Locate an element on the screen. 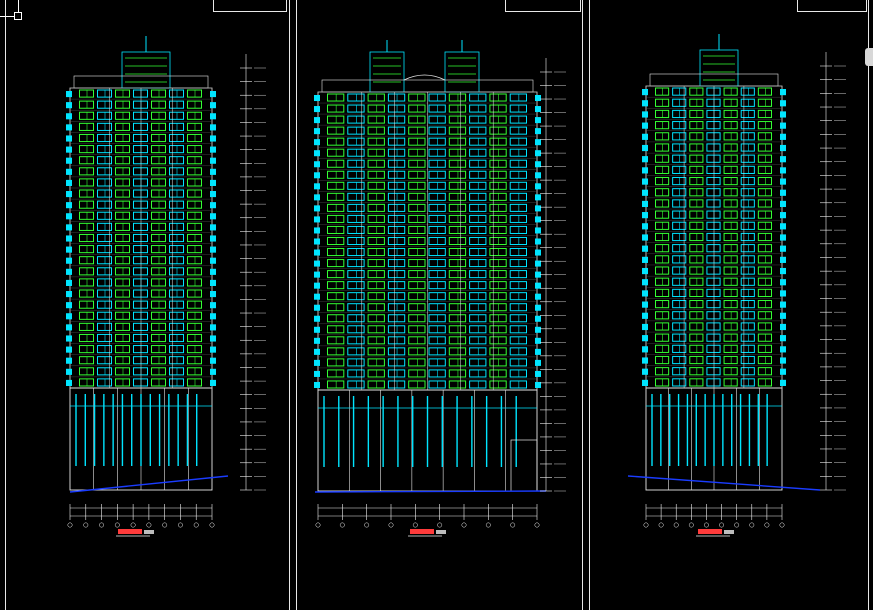 The image size is (873, 610). drawing-title-mark is located at coordinates (422, 531).